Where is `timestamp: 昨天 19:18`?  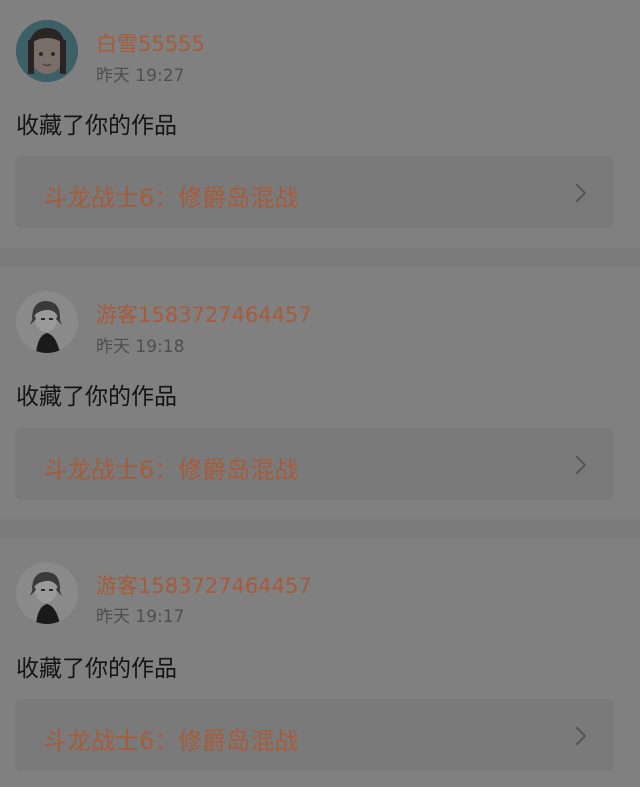
timestamp: 昨天 19:18 is located at coordinates (140, 347).